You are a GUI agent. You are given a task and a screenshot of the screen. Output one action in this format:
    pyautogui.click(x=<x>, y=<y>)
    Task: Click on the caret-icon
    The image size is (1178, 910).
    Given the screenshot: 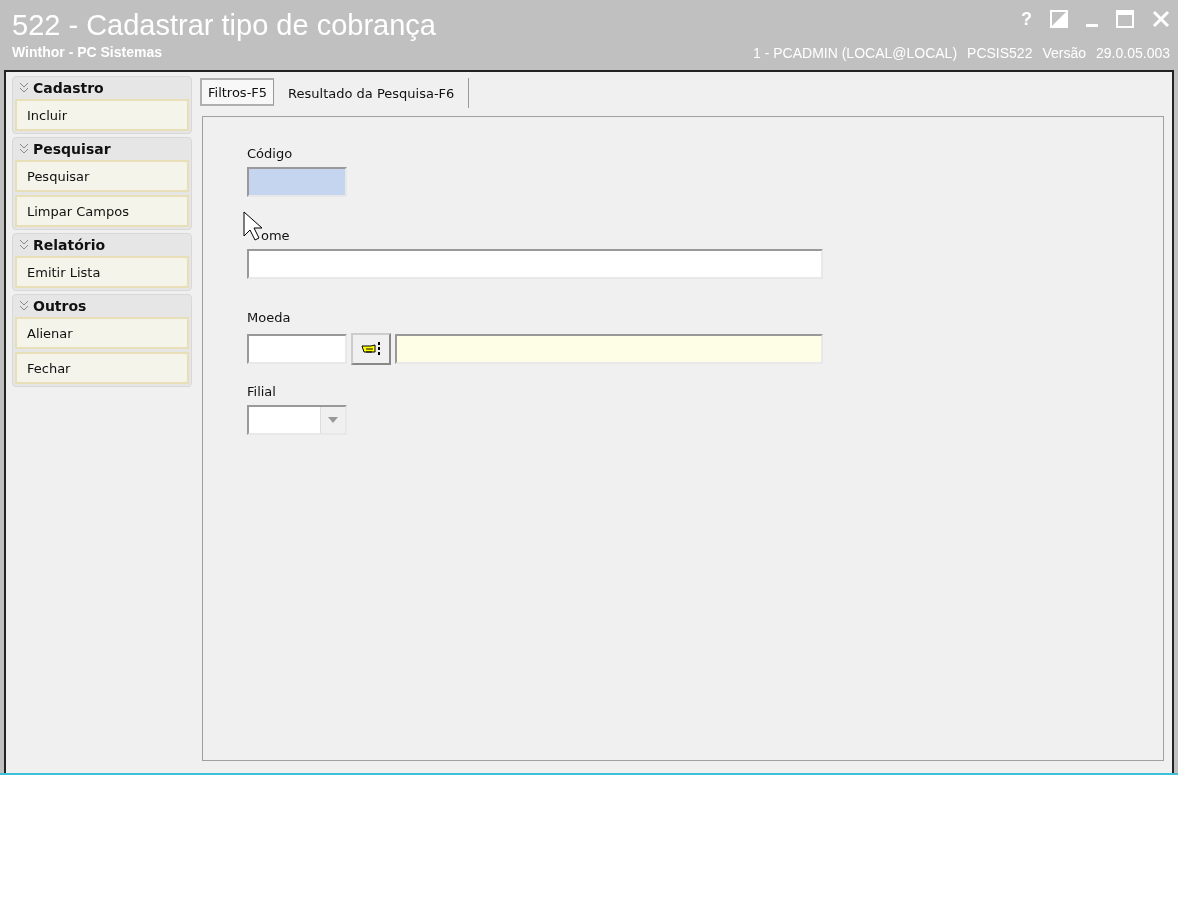 What is the action you would take?
    pyautogui.click(x=333, y=420)
    